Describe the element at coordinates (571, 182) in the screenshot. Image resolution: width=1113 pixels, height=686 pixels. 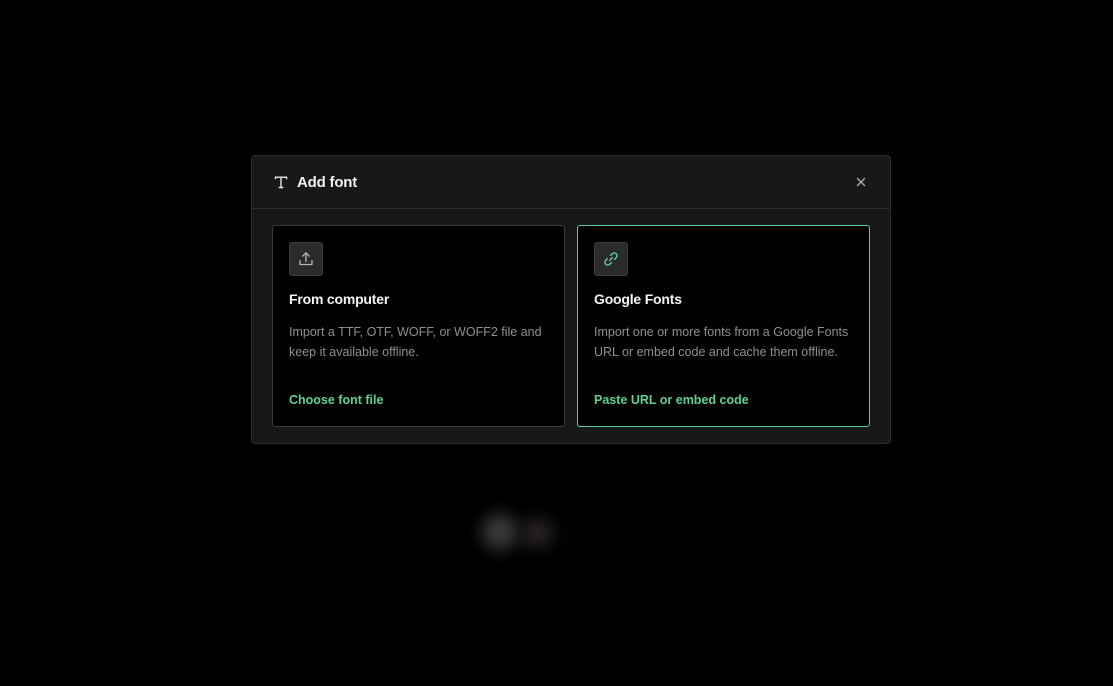
I see `dialog-header: Add font` at that location.